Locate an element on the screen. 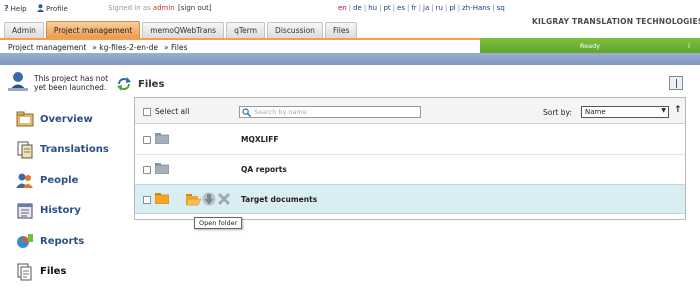 This screenshot has width=700, height=291. breadcrumb-files: » Files is located at coordinates (176, 47).